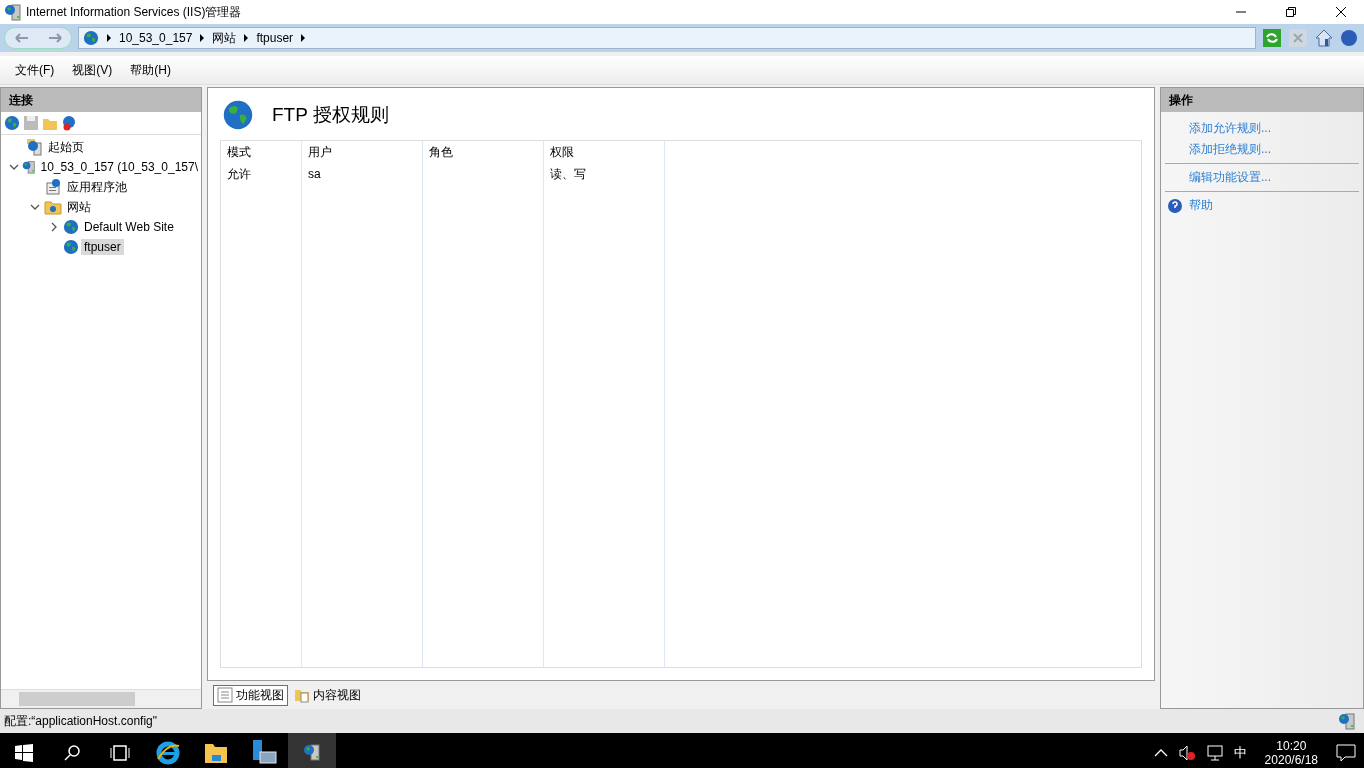 The image size is (1364, 768). What do you see at coordinates (35, 70) in the screenshot?
I see `menu-item: 文件(F)` at bounding box center [35, 70].